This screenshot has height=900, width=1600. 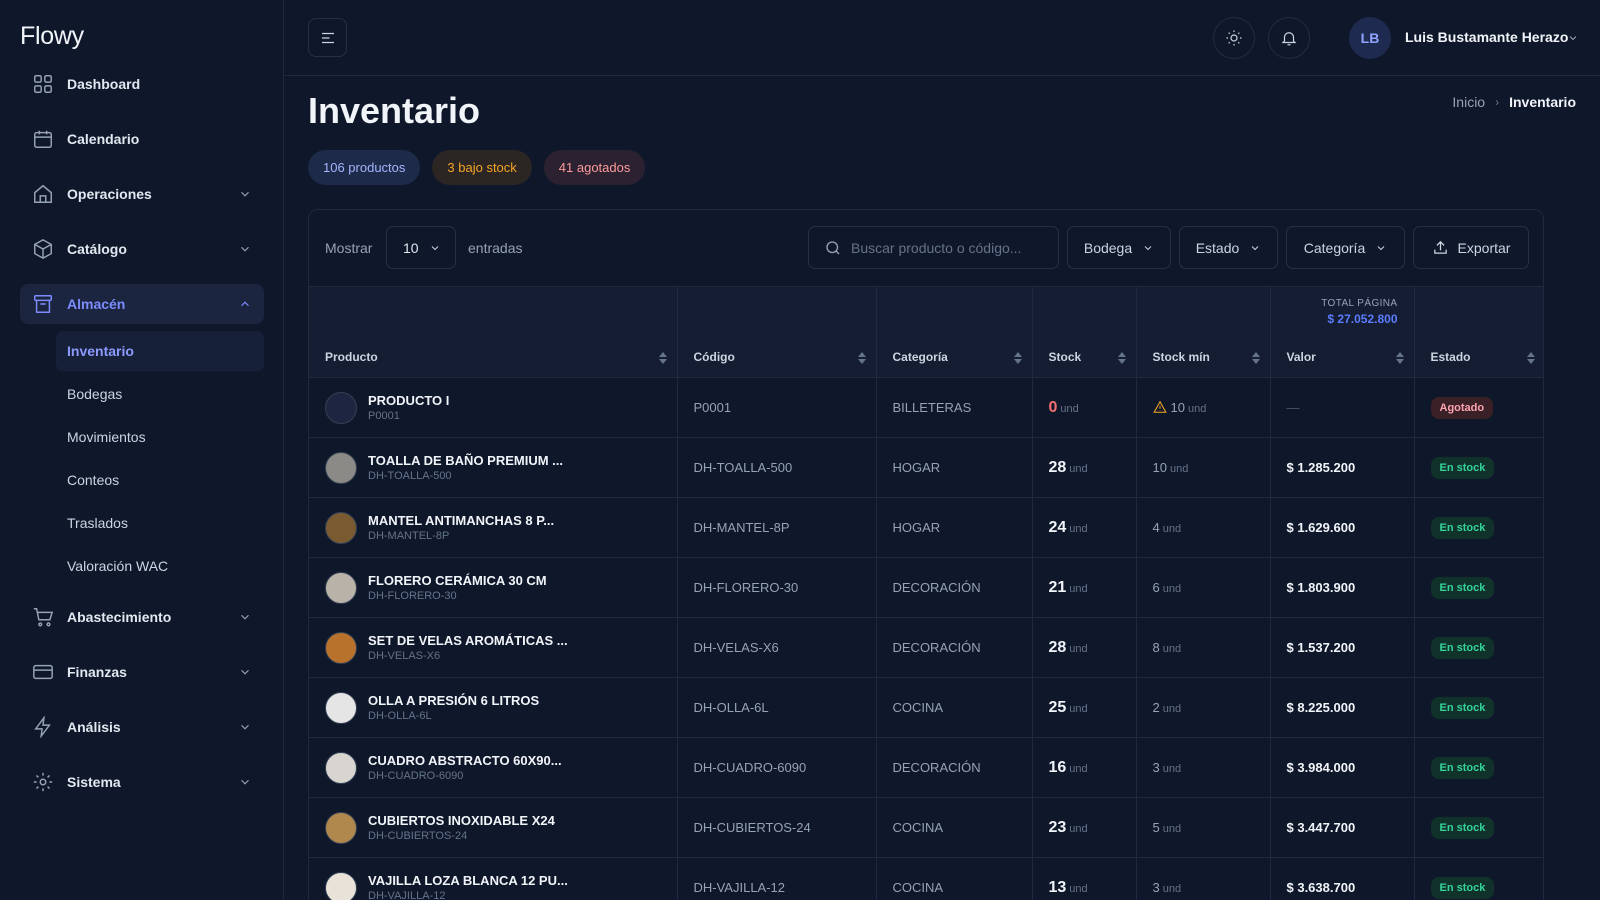 I want to click on column-header: Código, so click(x=777, y=357).